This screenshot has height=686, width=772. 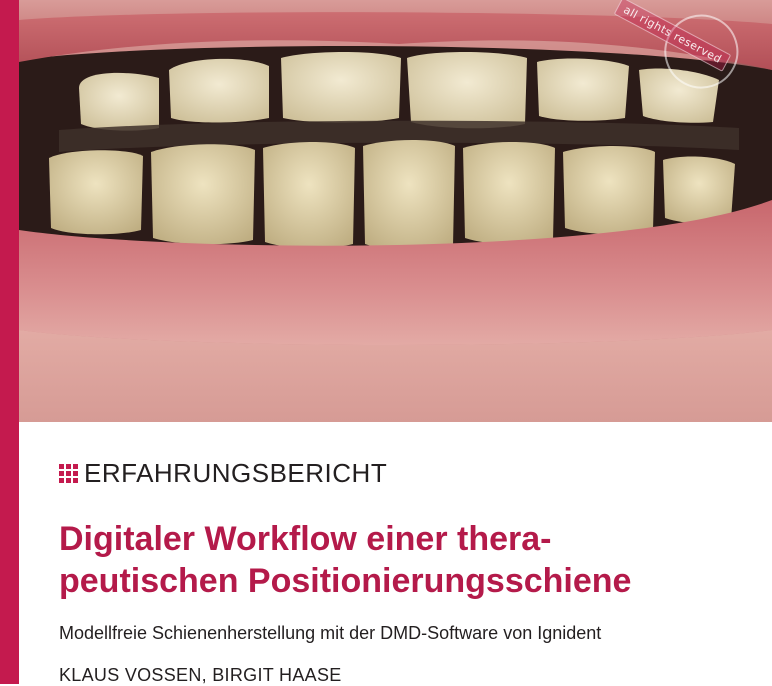 What do you see at coordinates (345, 581) in the screenshot?
I see `article-title-line-2: peutischen Positionierungsschiene` at bounding box center [345, 581].